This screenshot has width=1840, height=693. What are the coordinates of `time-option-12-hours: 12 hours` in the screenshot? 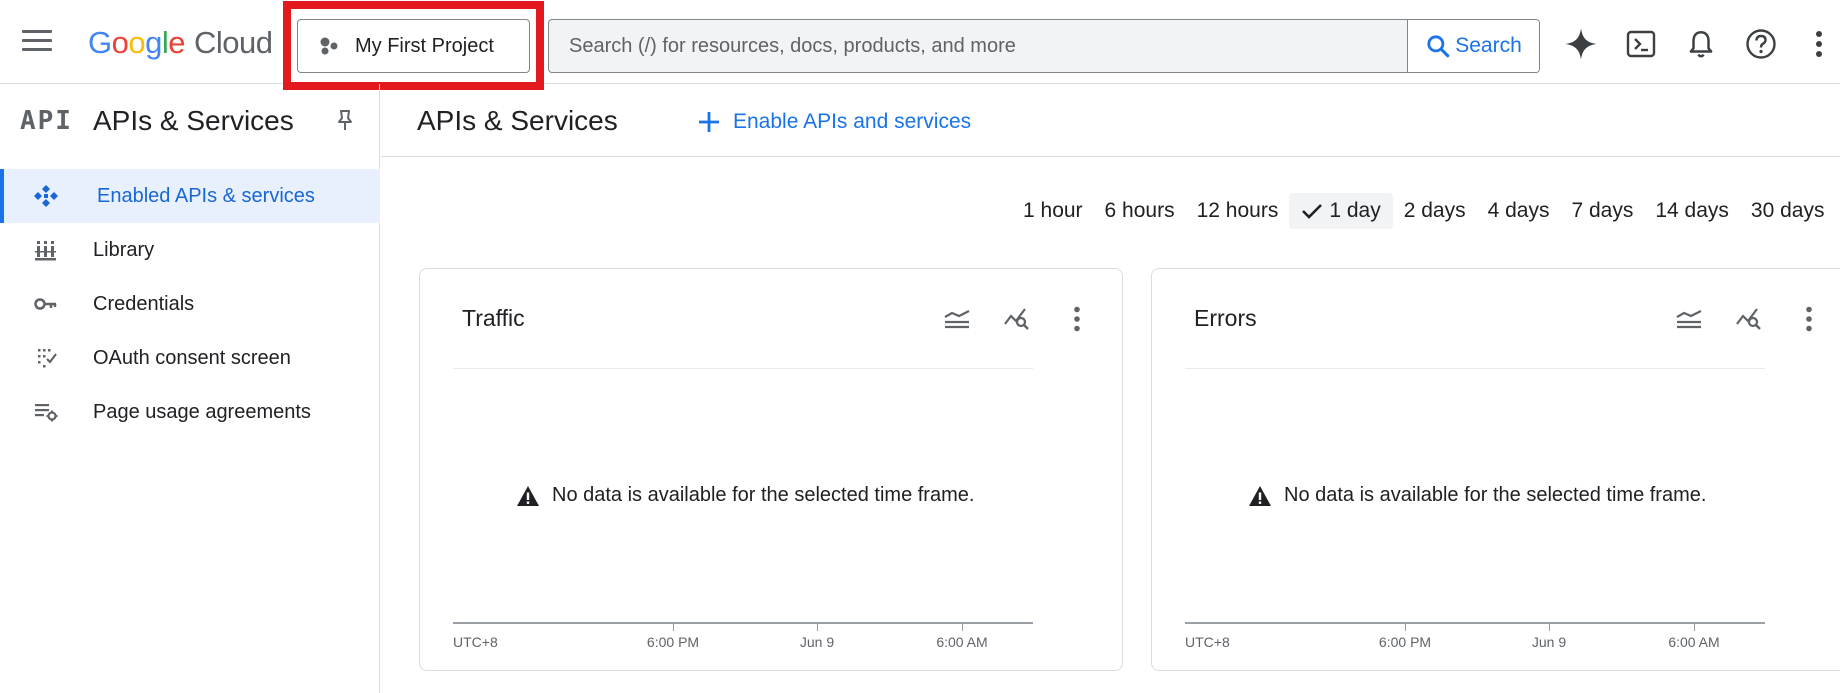 It's located at (1238, 211).